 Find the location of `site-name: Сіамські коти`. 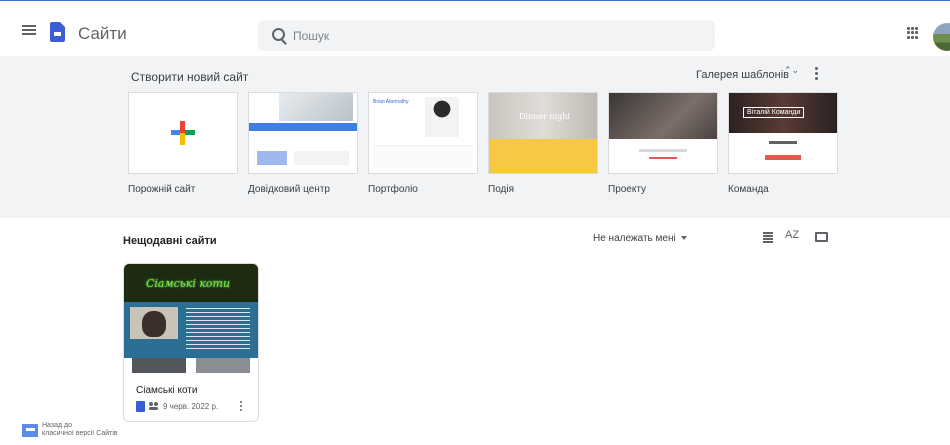

site-name: Сіамські коти is located at coordinates (166, 390).